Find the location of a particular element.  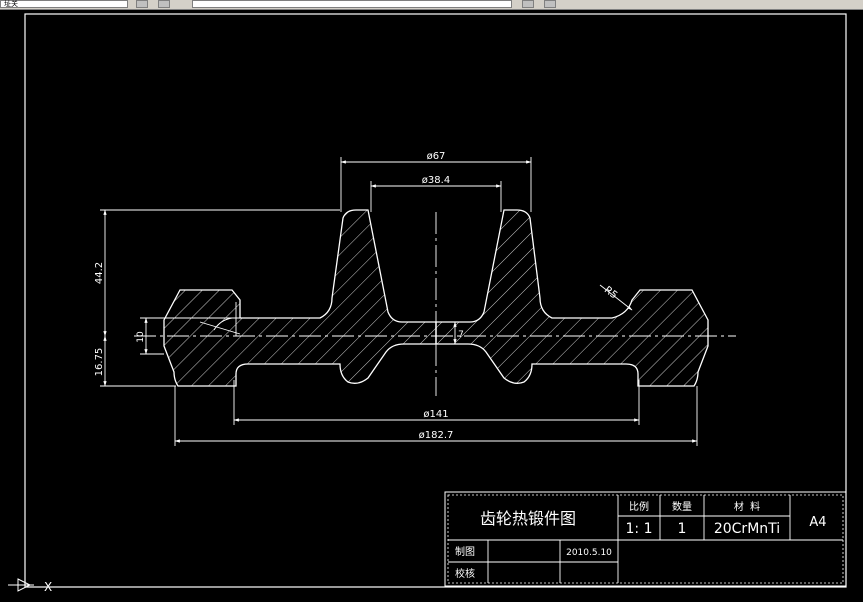

ucs-icon is located at coordinates (21, 585).